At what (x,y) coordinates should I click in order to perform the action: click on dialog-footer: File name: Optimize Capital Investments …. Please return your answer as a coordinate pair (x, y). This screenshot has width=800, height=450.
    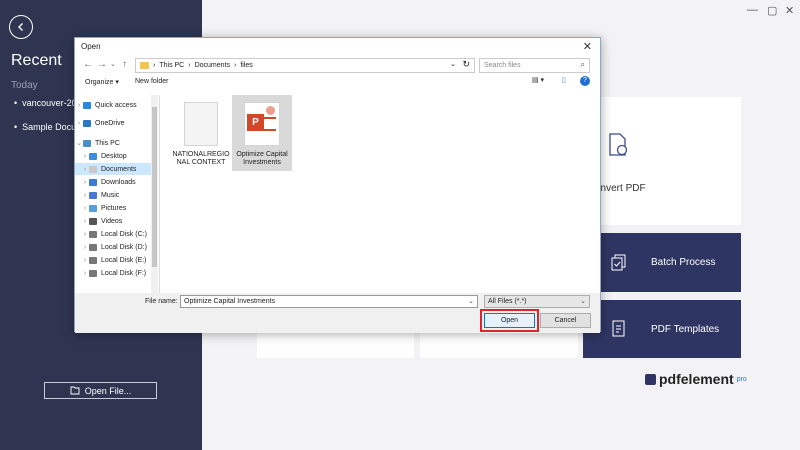
    Looking at the image, I should click on (337, 313).